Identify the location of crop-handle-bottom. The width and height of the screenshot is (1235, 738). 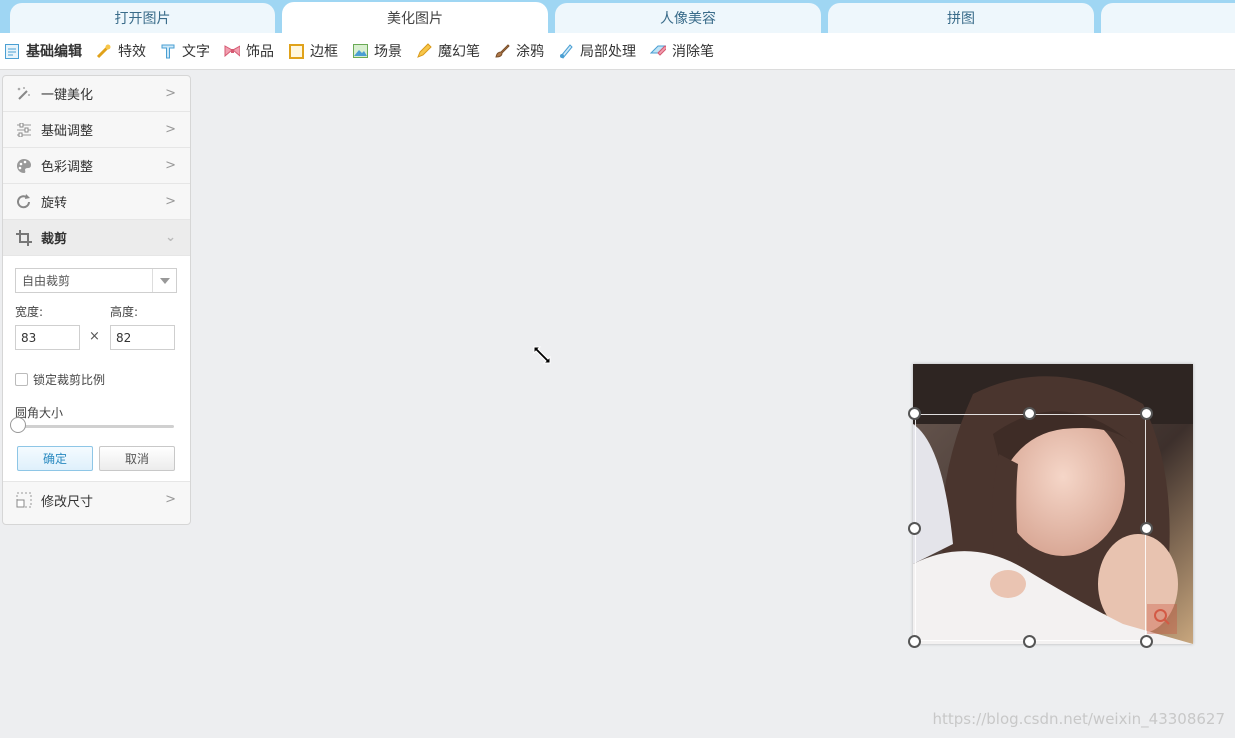
(1029, 641).